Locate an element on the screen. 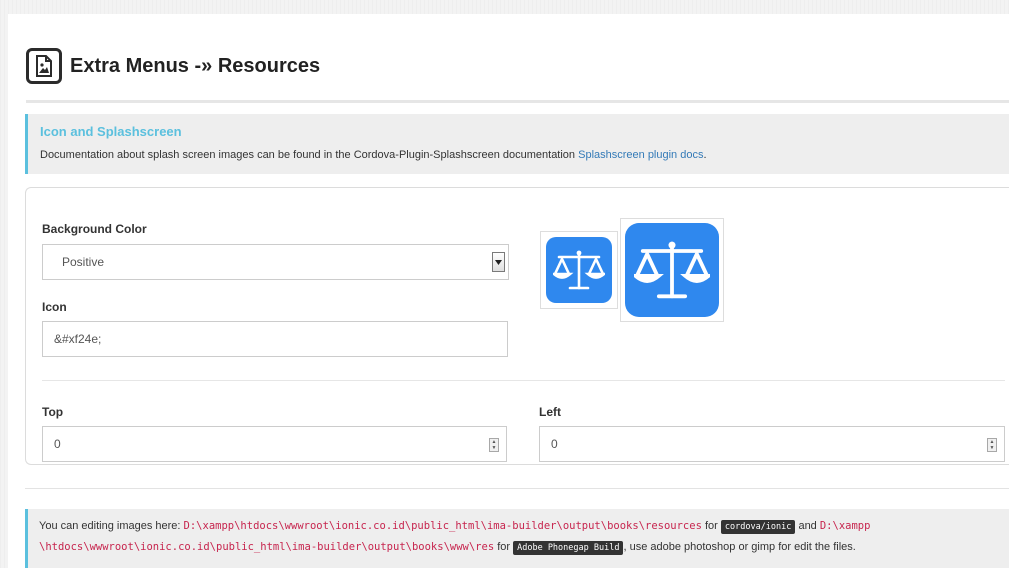  icon-preview-large is located at coordinates (672, 270).